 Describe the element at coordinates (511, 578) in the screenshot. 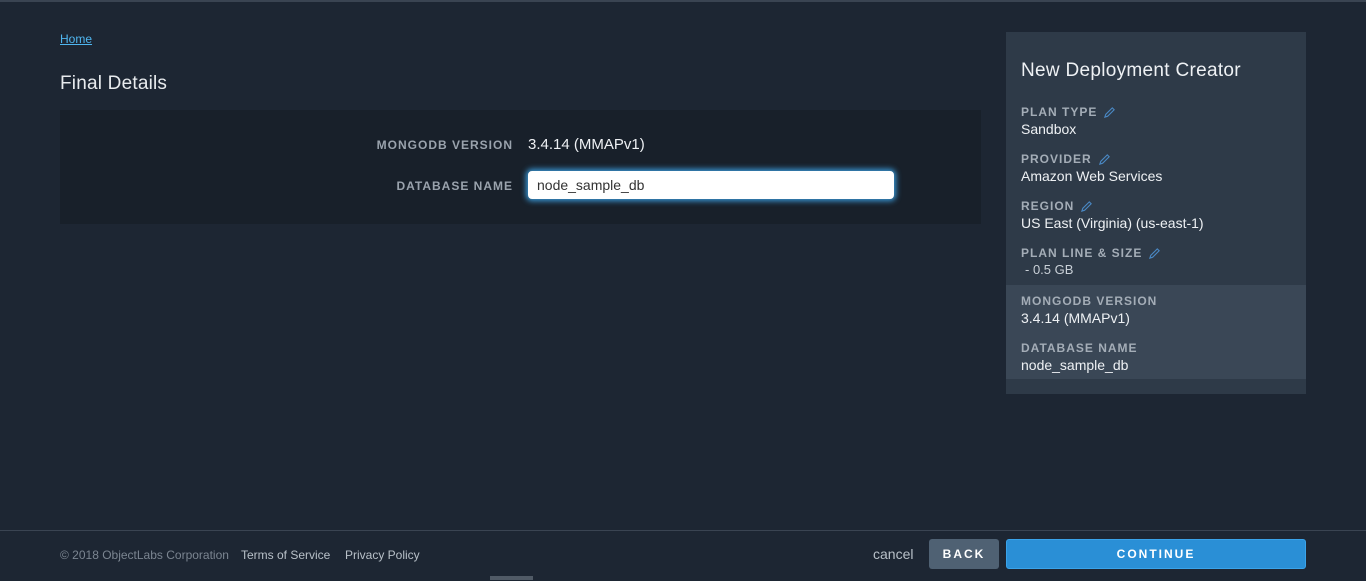

I see `horizontal-scrollbar-thumb` at that location.